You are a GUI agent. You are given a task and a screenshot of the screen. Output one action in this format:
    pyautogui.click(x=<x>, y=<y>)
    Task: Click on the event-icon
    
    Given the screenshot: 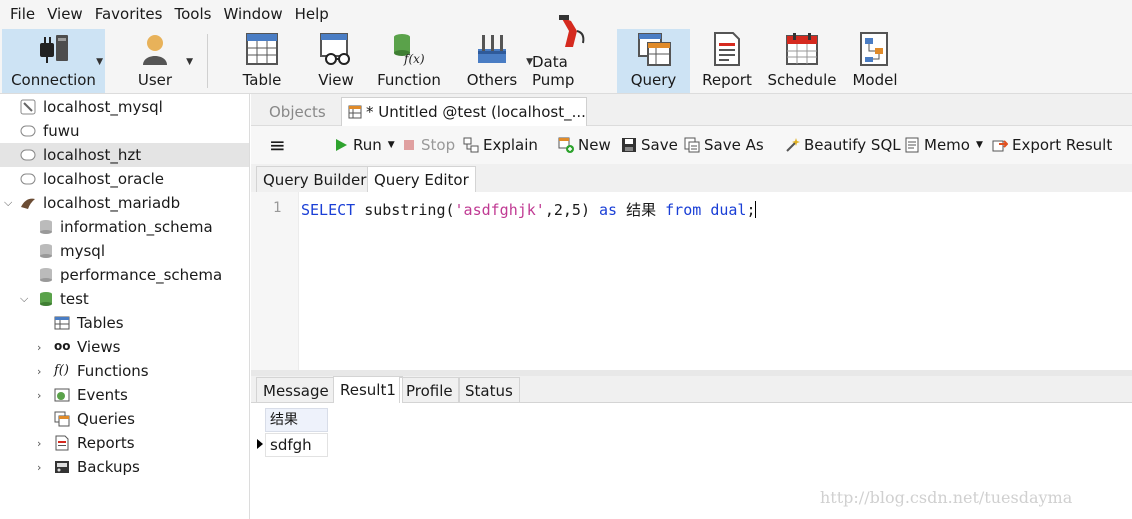 What is the action you would take?
    pyautogui.click(x=62, y=395)
    